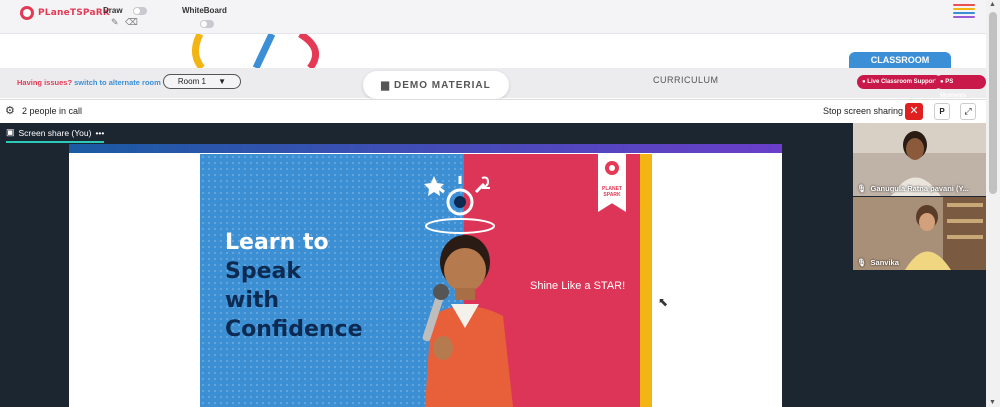 The image size is (1000, 407). I want to click on scroll-up-arrow-icon: ▲, so click(992, 4).